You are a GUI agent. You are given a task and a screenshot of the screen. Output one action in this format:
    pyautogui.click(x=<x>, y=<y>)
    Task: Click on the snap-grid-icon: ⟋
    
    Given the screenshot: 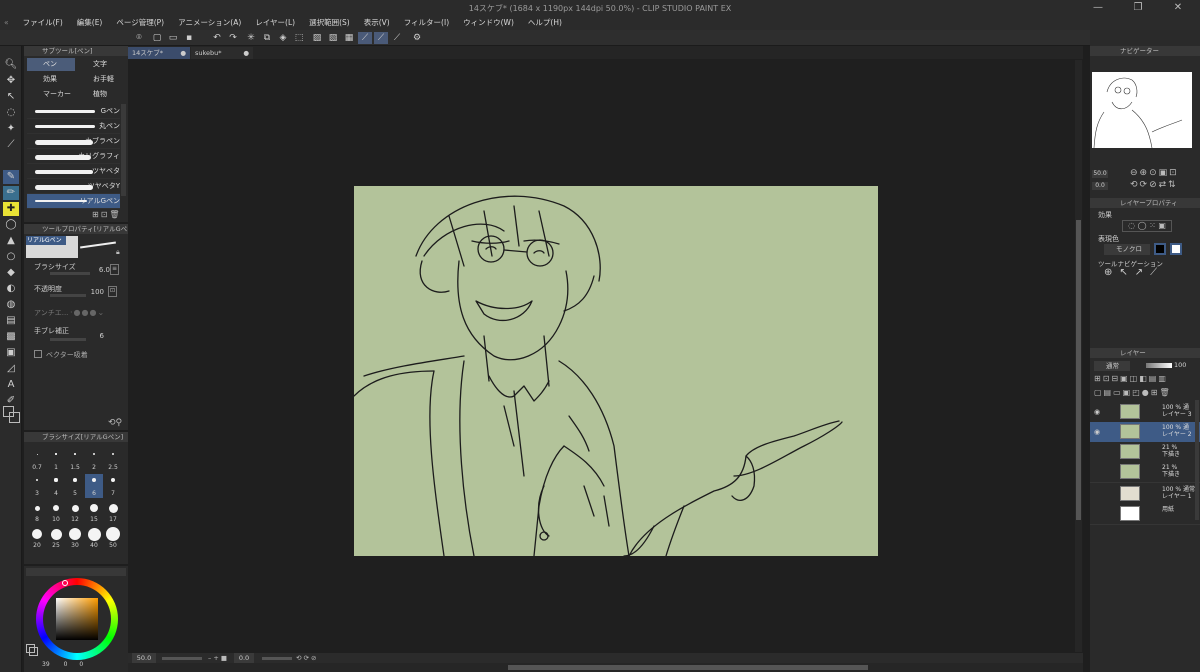 What is the action you would take?
    pyautogui.click(x=397, y=38)
    